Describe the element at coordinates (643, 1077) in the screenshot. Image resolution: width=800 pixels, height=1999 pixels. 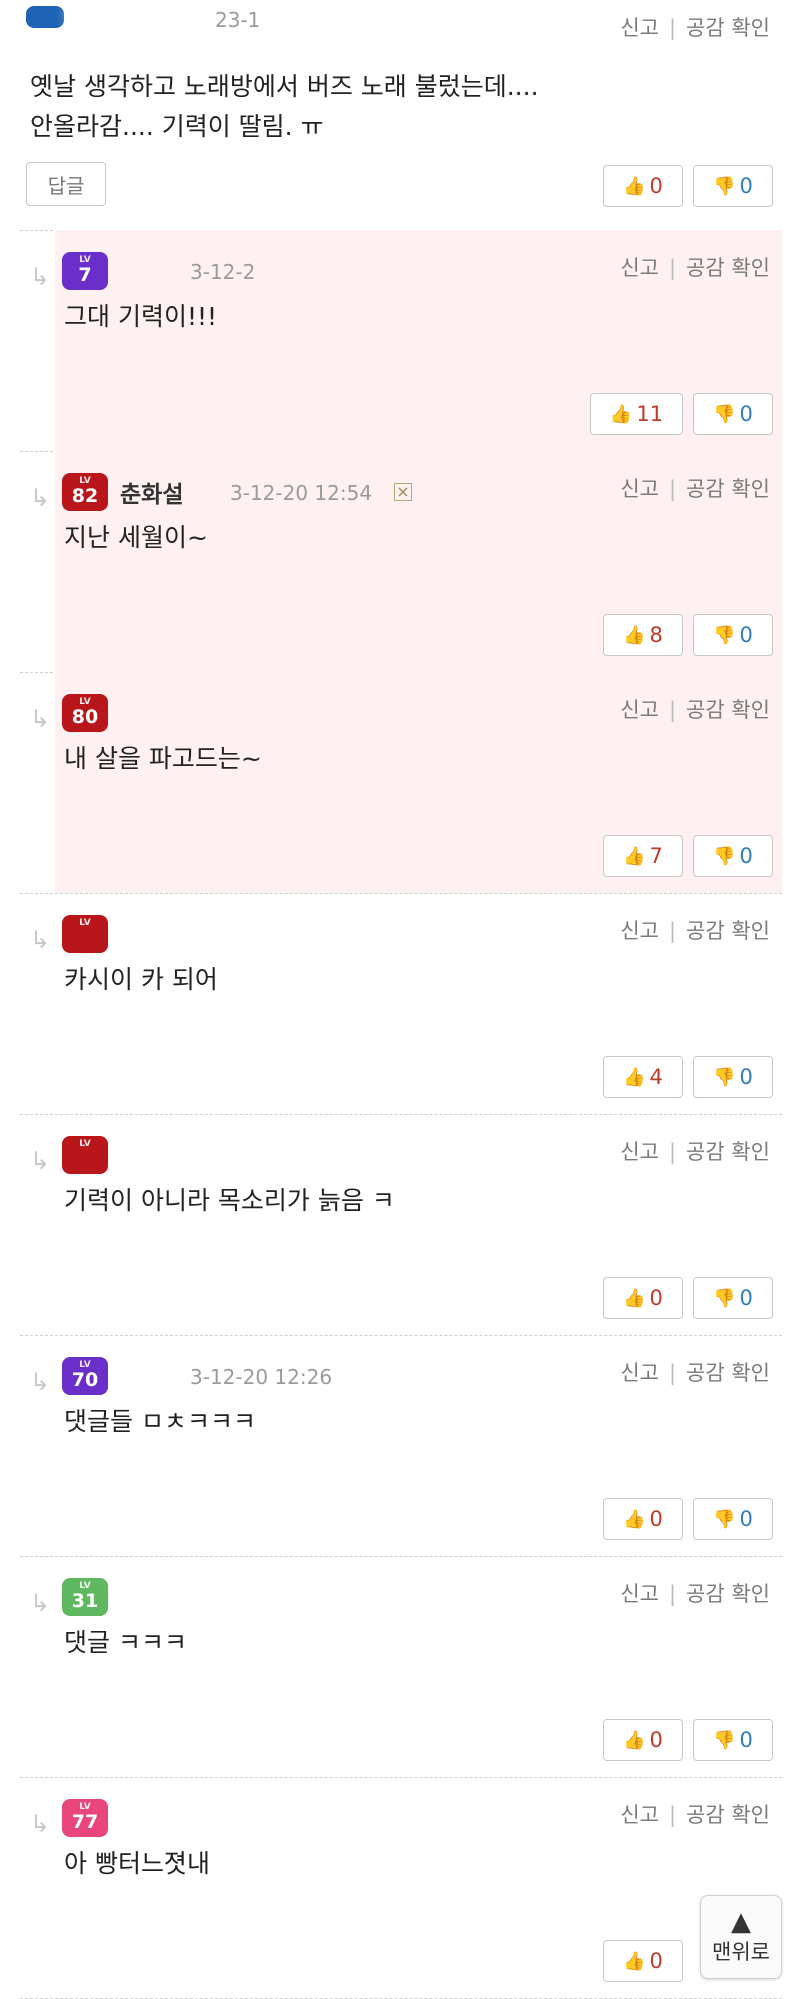
I see `like-button: 👍 4` at that location.